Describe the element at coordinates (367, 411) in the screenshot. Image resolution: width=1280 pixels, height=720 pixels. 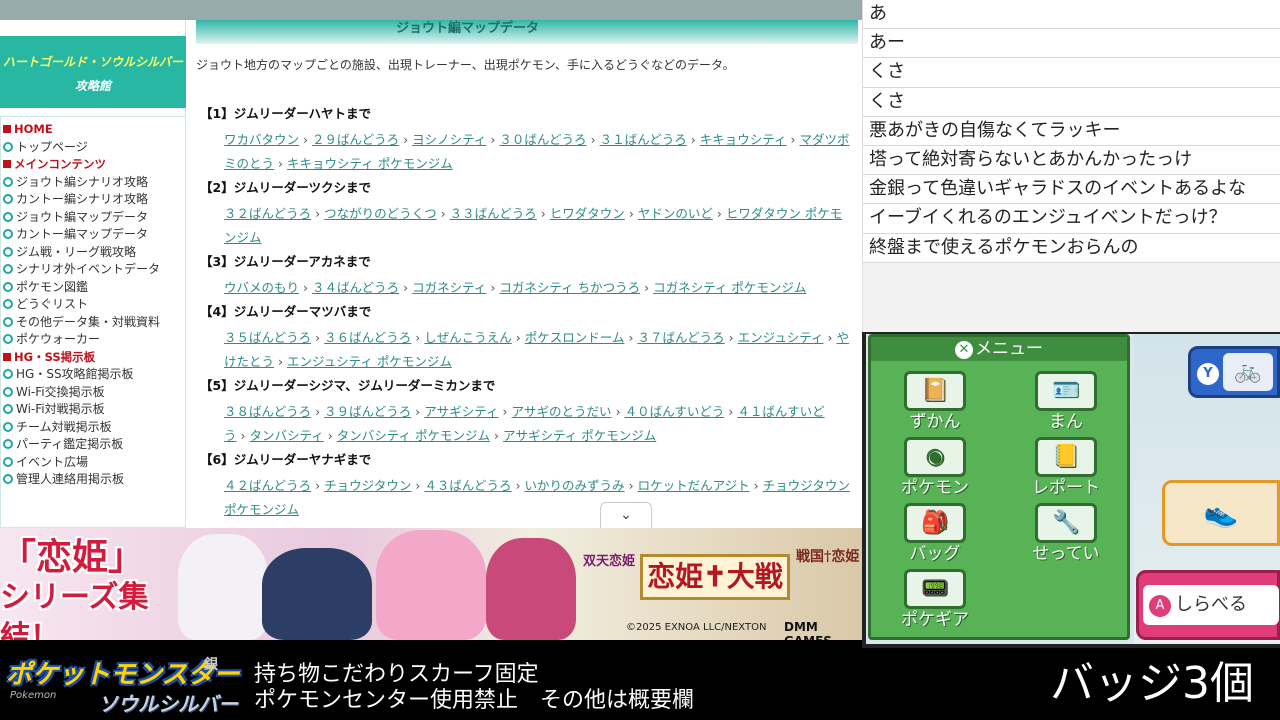
I see `map-link: ３９ばんどうろ` at that location.